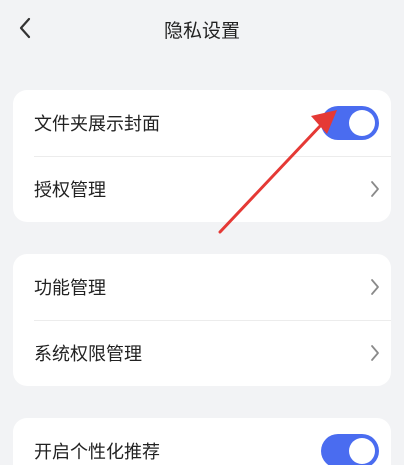 The height and width of the screenshot is (465, 404). Describe the element at coordinates (70, 288) in the screenshot. I see `row-label: 功能管理` at that location.